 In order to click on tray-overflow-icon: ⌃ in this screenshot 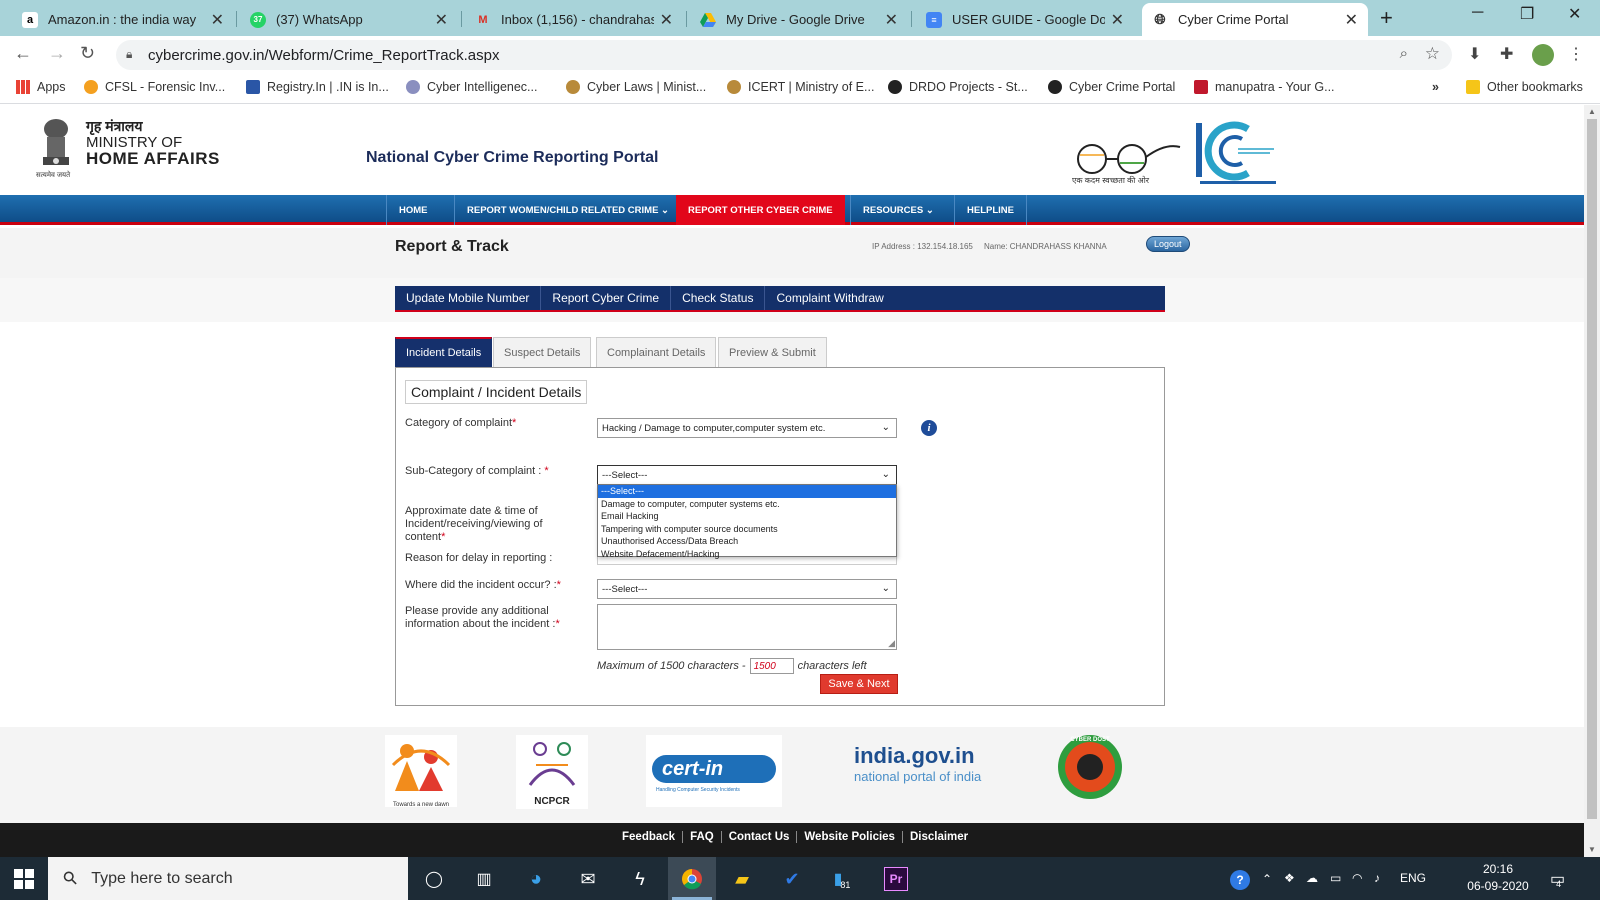, I will do `click(1267, 879)`.